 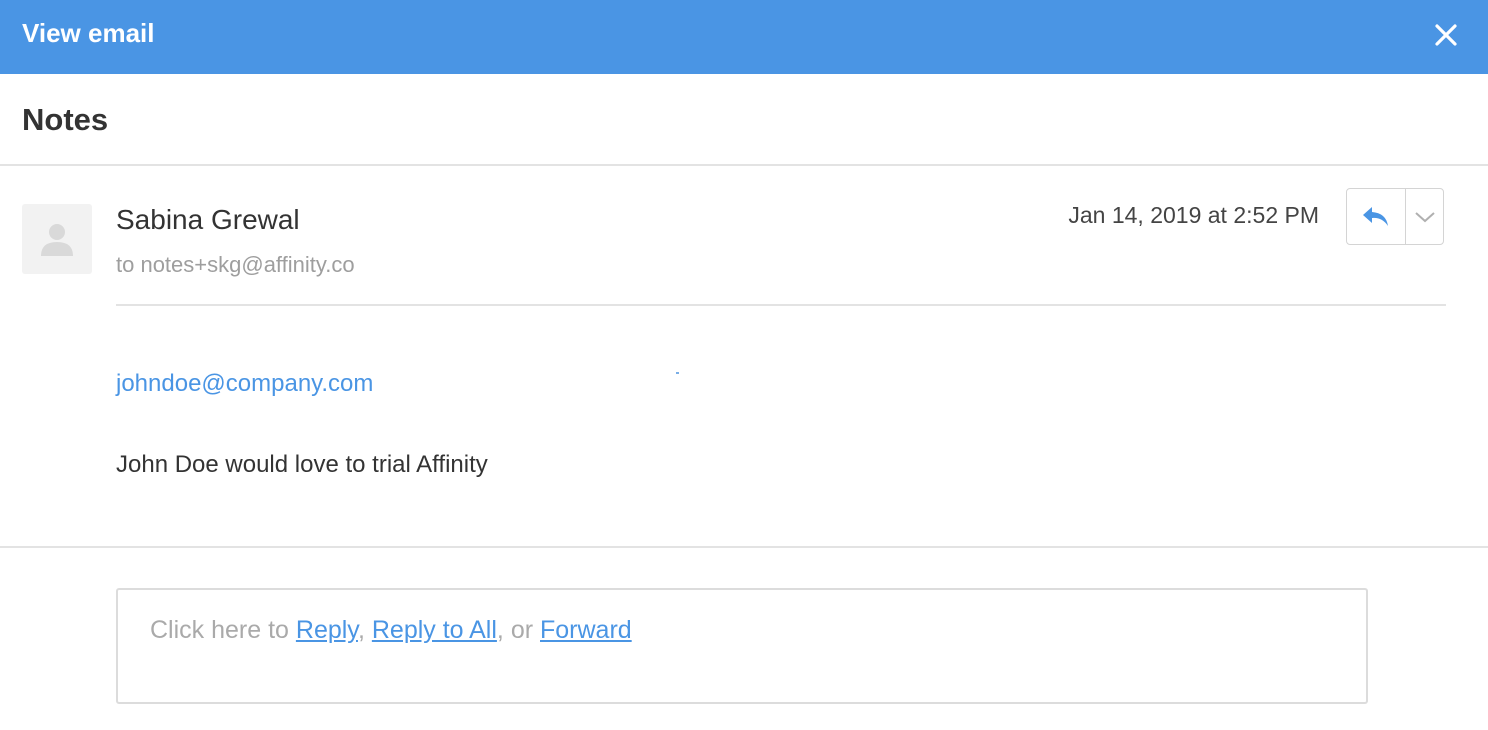 I want to click on reply-link: Reply, so click(x=327, y=630).